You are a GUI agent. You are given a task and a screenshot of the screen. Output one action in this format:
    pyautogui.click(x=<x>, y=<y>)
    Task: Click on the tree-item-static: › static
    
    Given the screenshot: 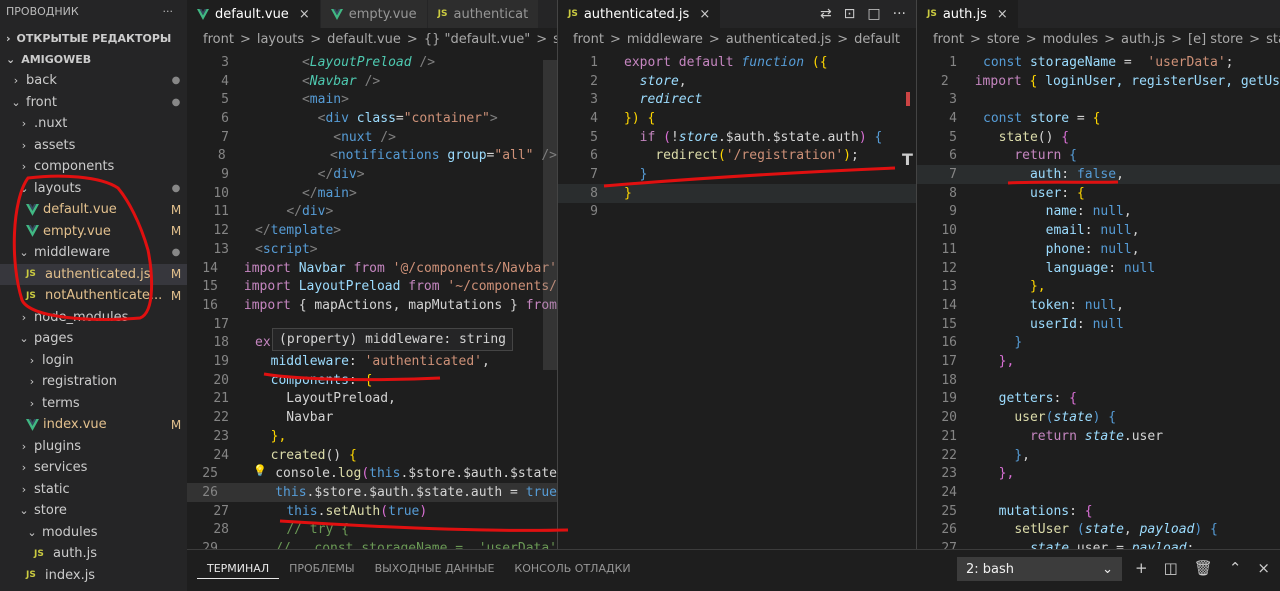 What is the action you would take?
    pyautogui.click(x=93, y=490)
    